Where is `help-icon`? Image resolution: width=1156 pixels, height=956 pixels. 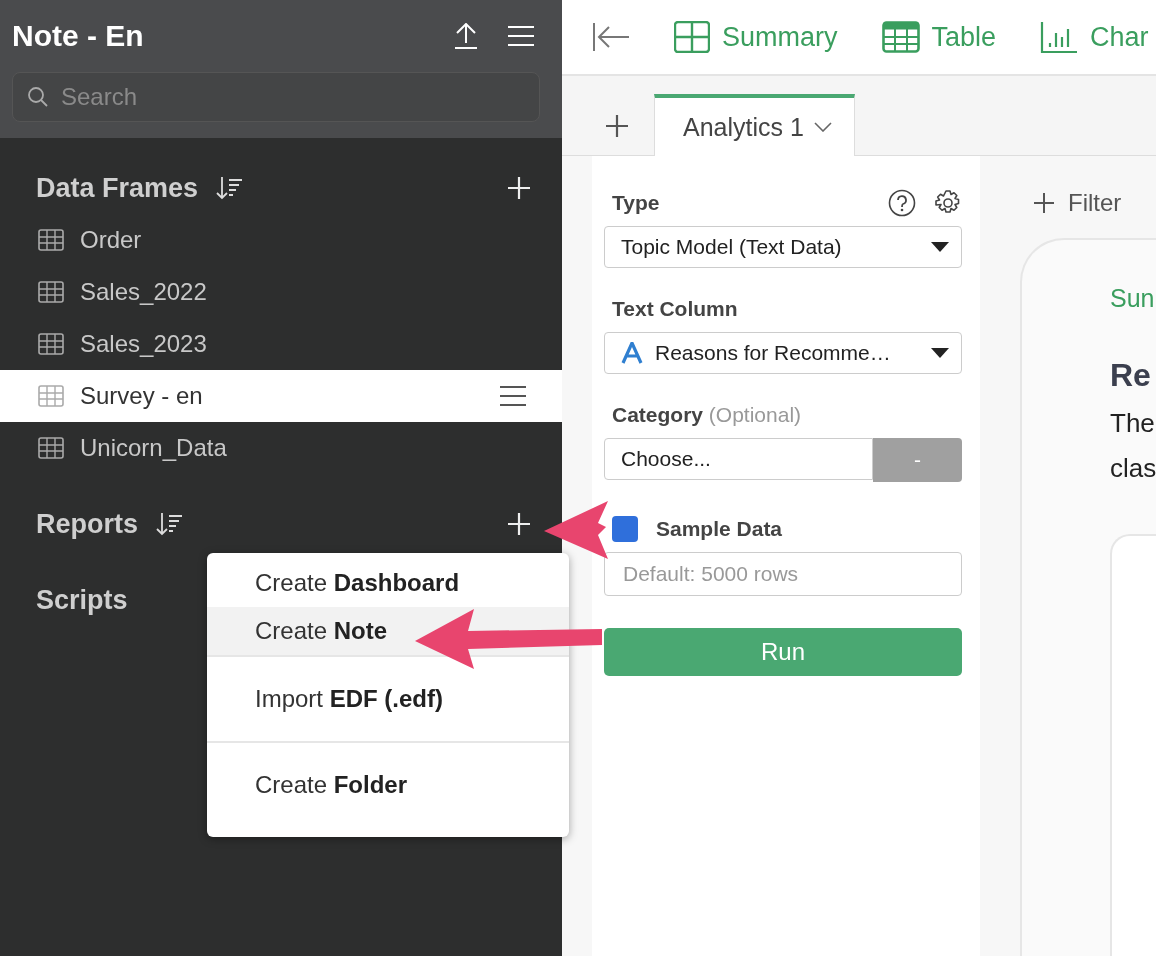
help-icon is located at coordinates (902, 203).